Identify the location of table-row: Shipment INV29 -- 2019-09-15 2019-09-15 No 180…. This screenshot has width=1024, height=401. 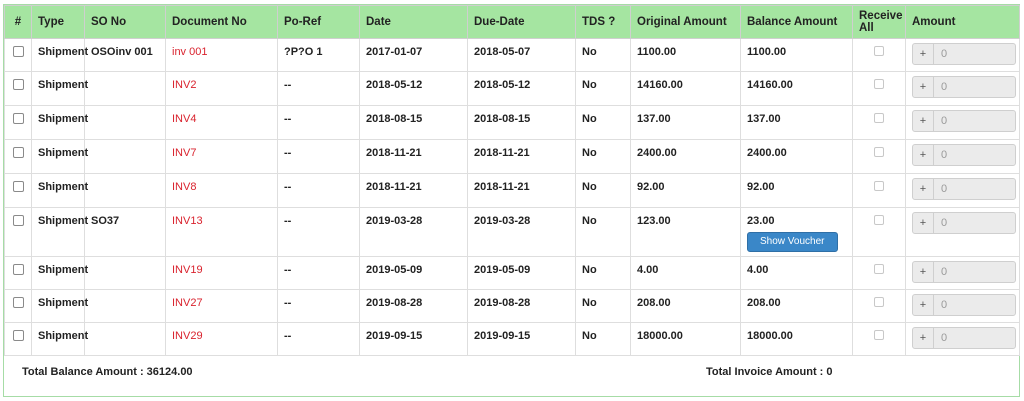
(512, 339).